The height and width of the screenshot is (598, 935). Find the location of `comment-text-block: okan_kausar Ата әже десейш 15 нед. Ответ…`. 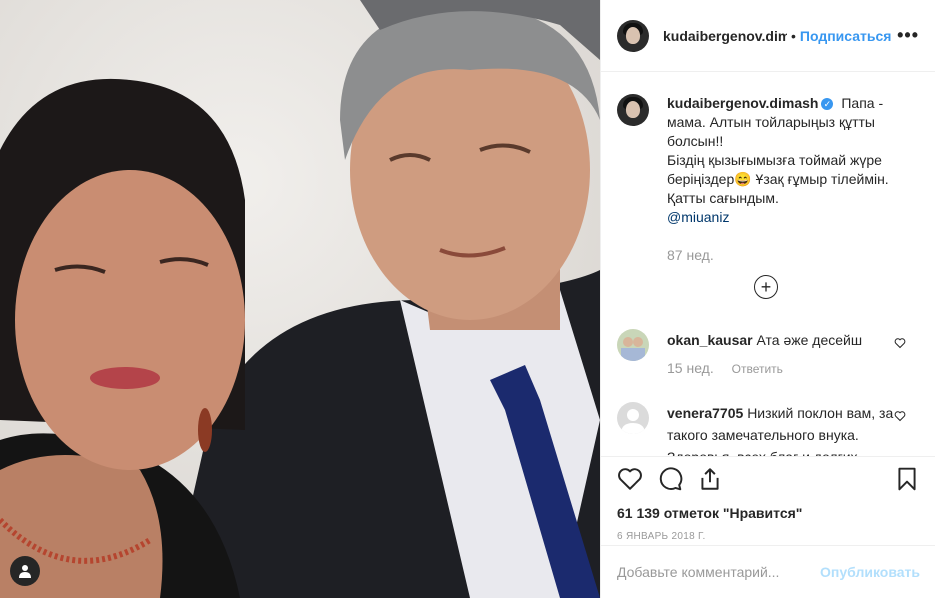

comment-text-block: okan_kausar Ата әже десейш 15 нед. Ответ… is located at coordinates (782, 354).